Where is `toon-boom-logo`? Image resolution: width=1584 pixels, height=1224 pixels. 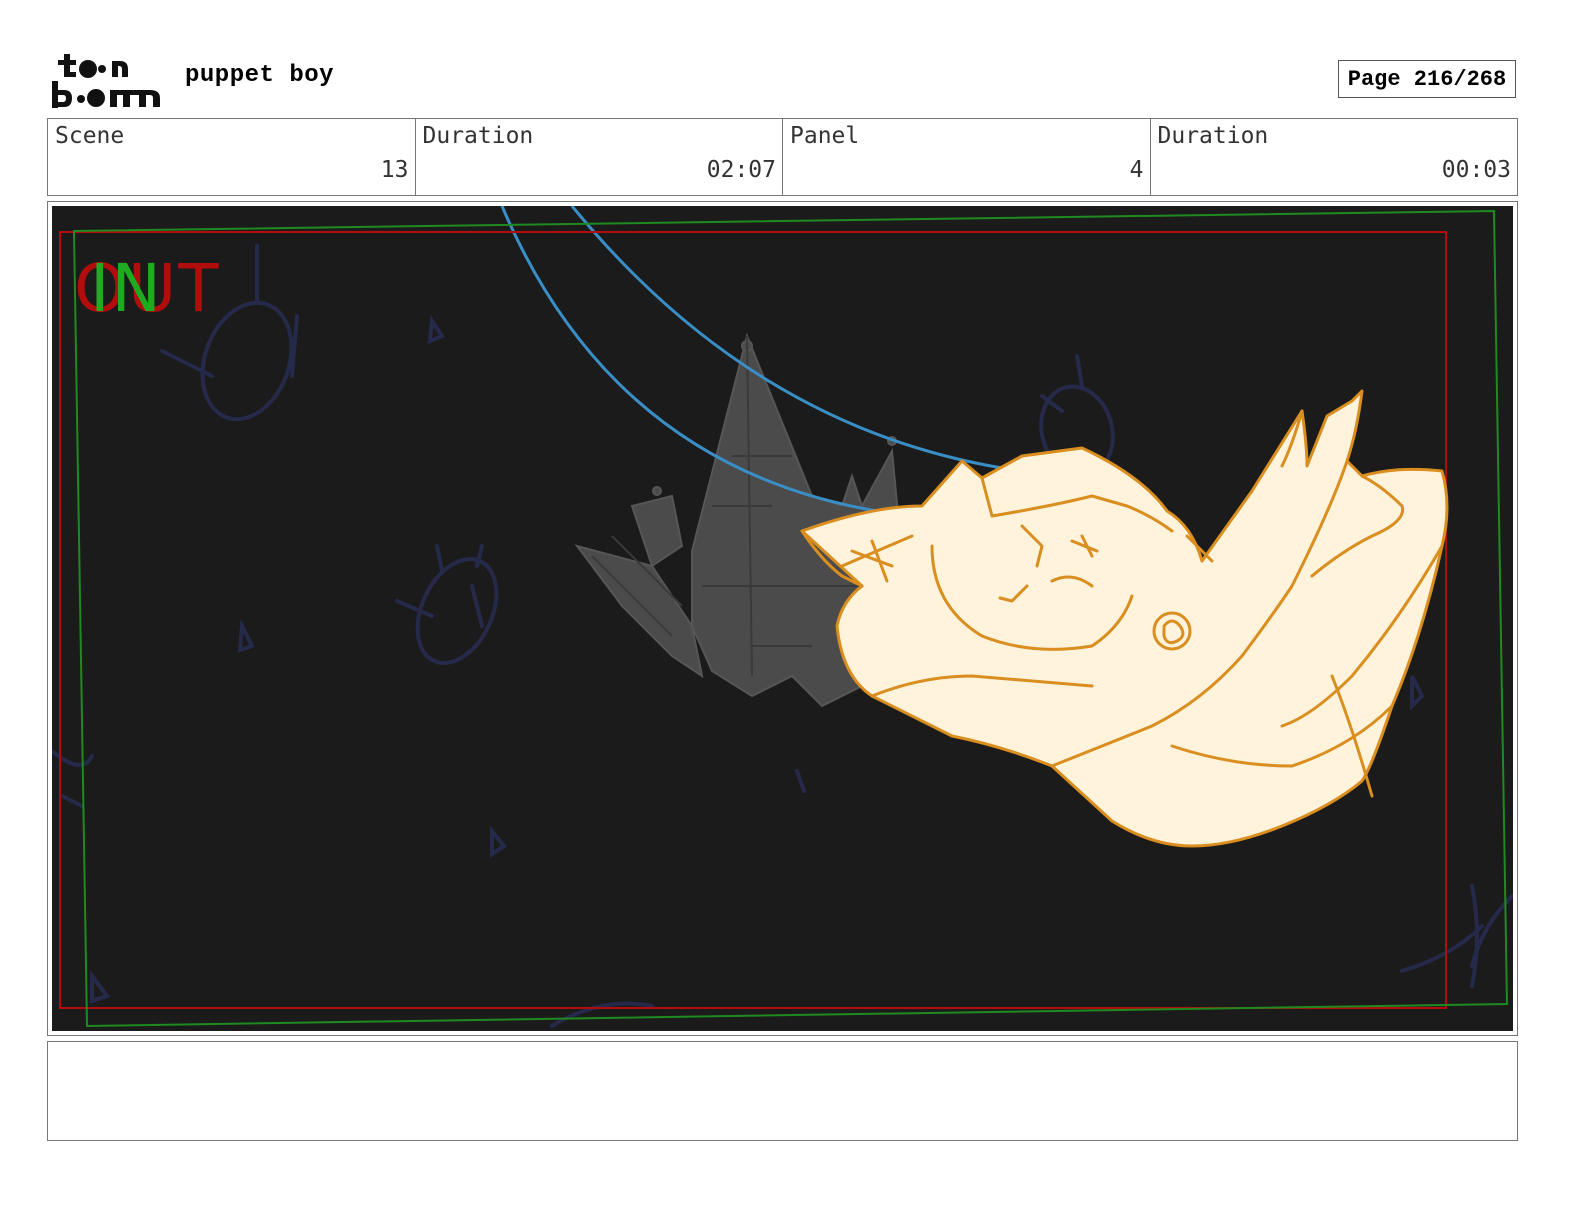
toon-boom-logo is located at coordinates (107, 81).